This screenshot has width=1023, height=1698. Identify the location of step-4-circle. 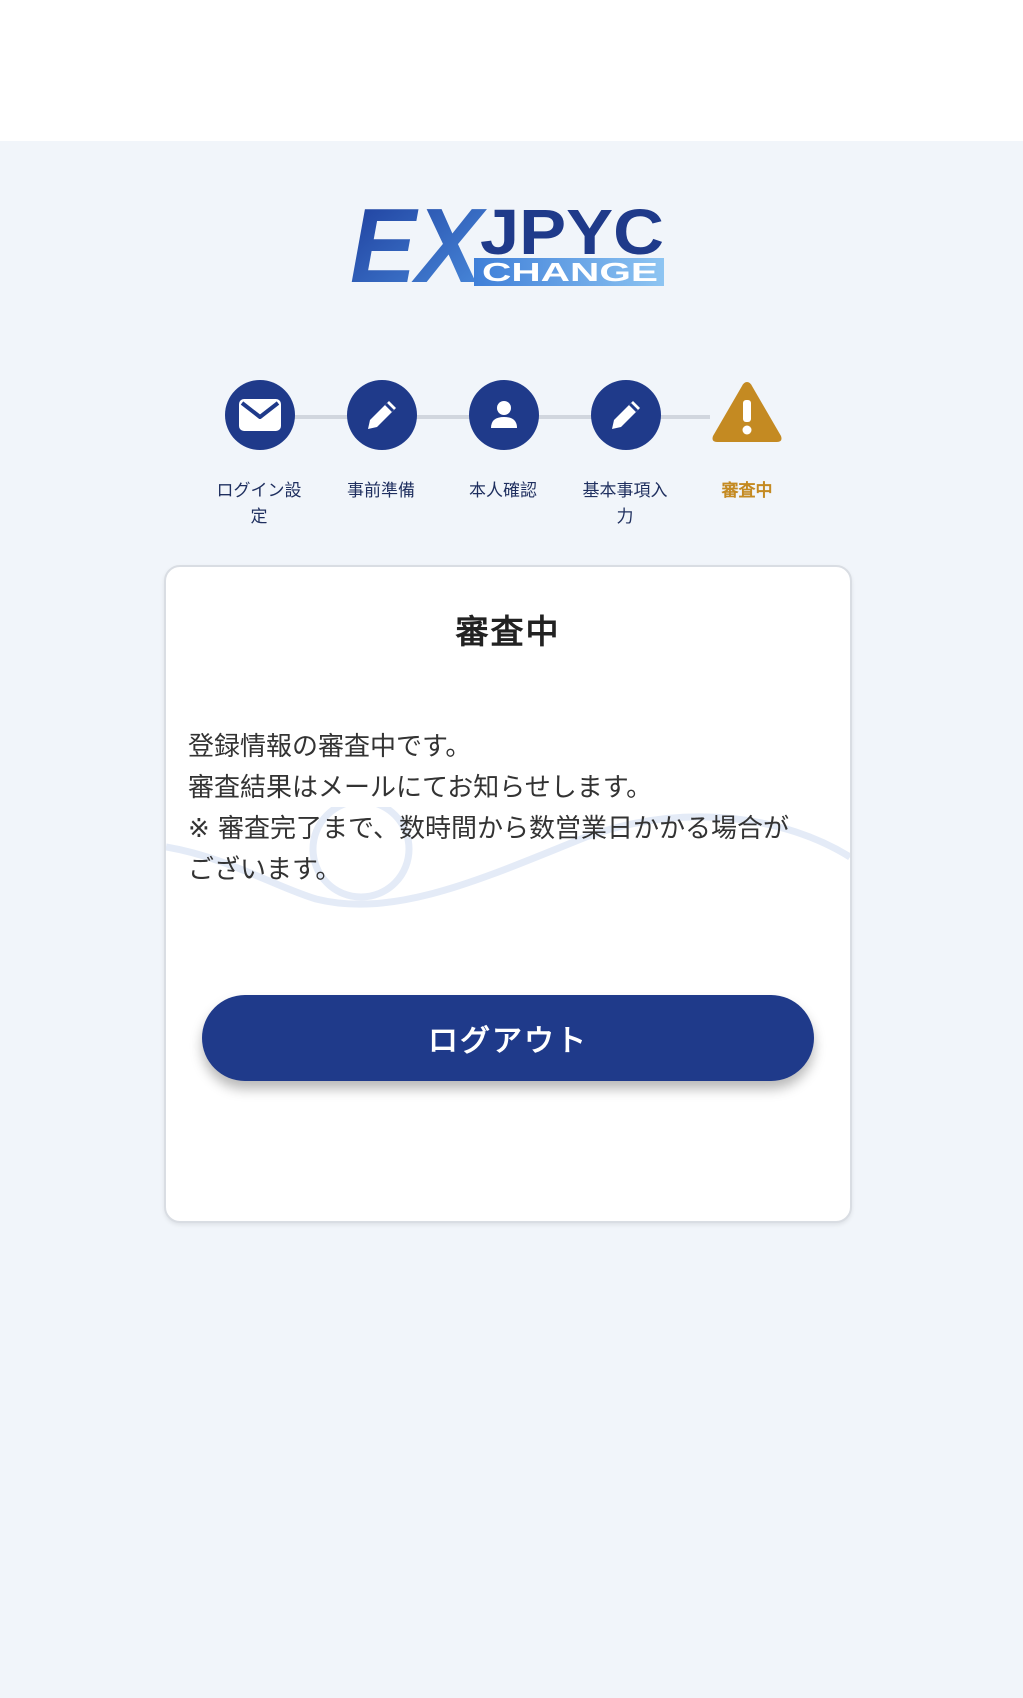
(626, 415).